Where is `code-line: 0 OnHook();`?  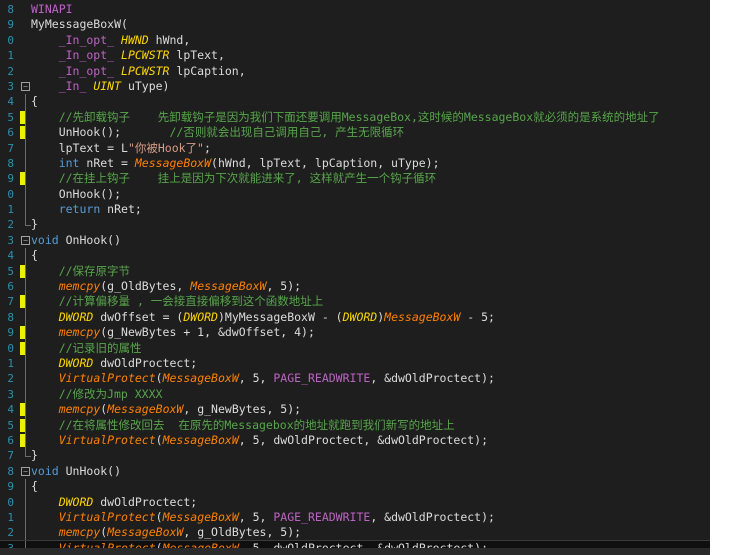
code-line: 0 OnHook(); is located at coordinates (355, 194).